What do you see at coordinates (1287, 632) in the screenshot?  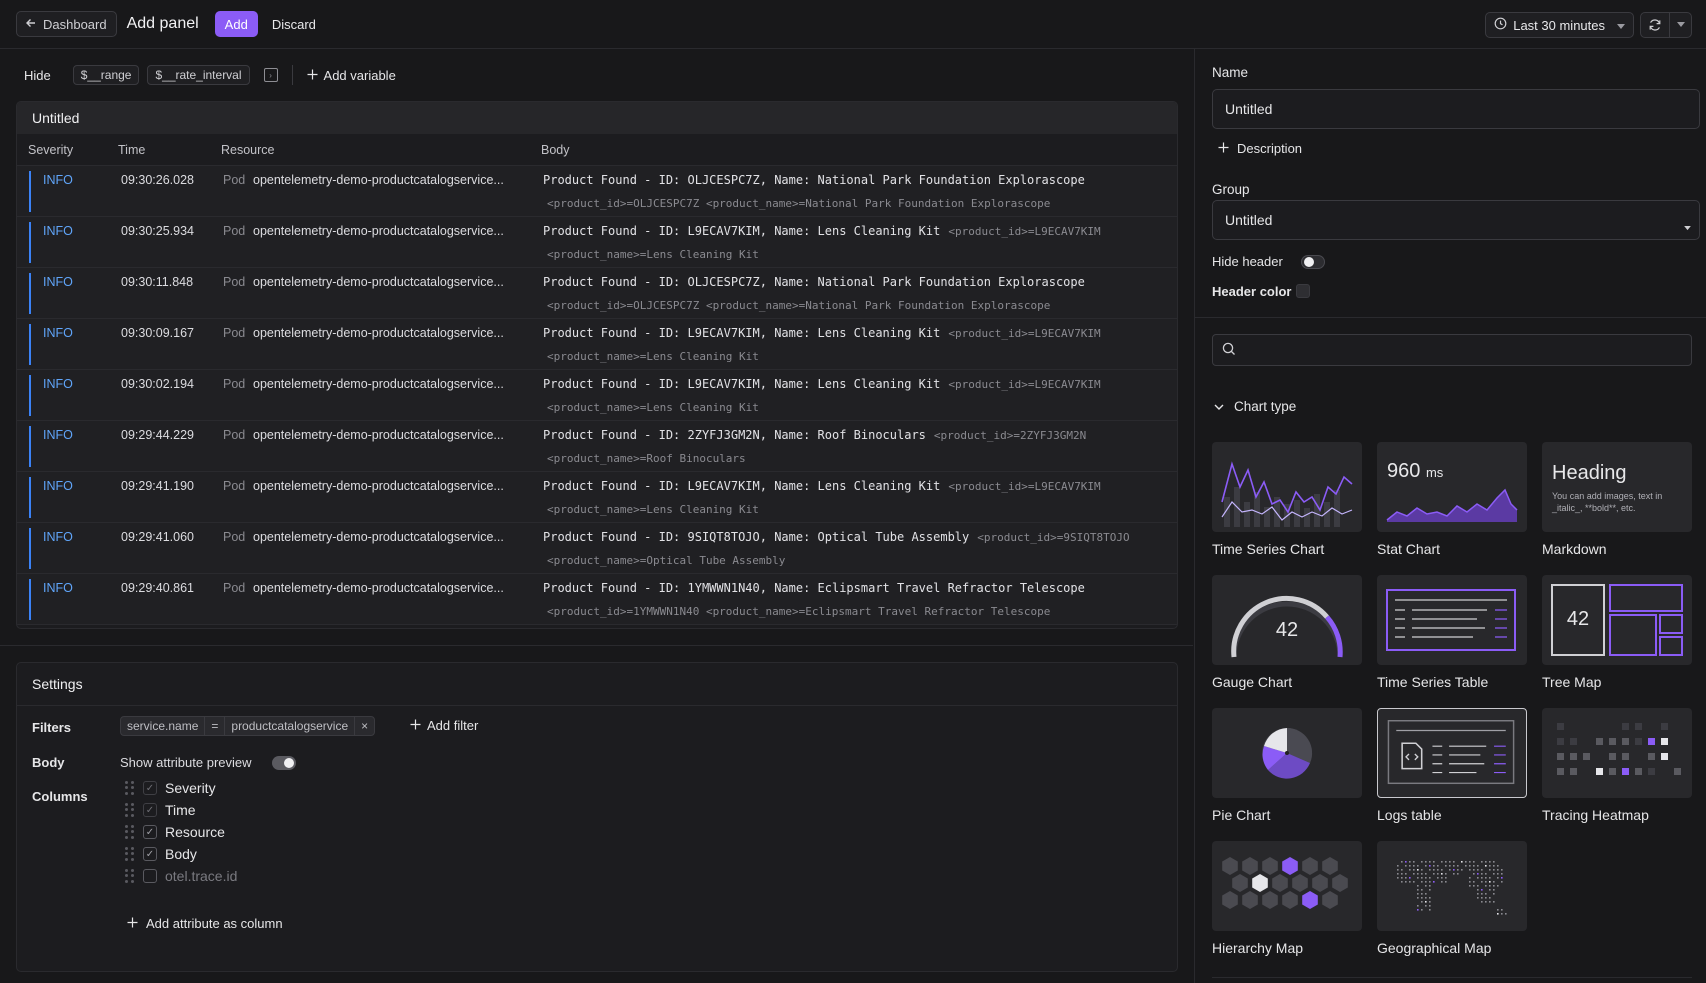 I see `chart-card-gauge: 42 Gauge Chart` at bounding box center [1287, 632].